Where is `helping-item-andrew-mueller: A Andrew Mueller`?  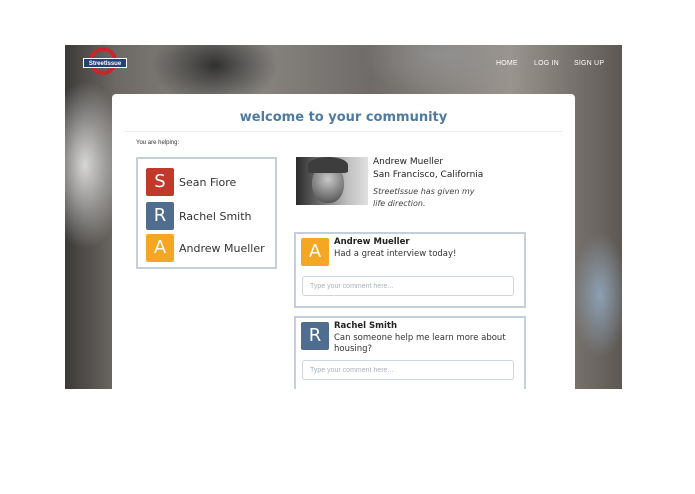
helping-item-andrew-mueller: A Andrew Mueller is located at coordinates (205, 248).